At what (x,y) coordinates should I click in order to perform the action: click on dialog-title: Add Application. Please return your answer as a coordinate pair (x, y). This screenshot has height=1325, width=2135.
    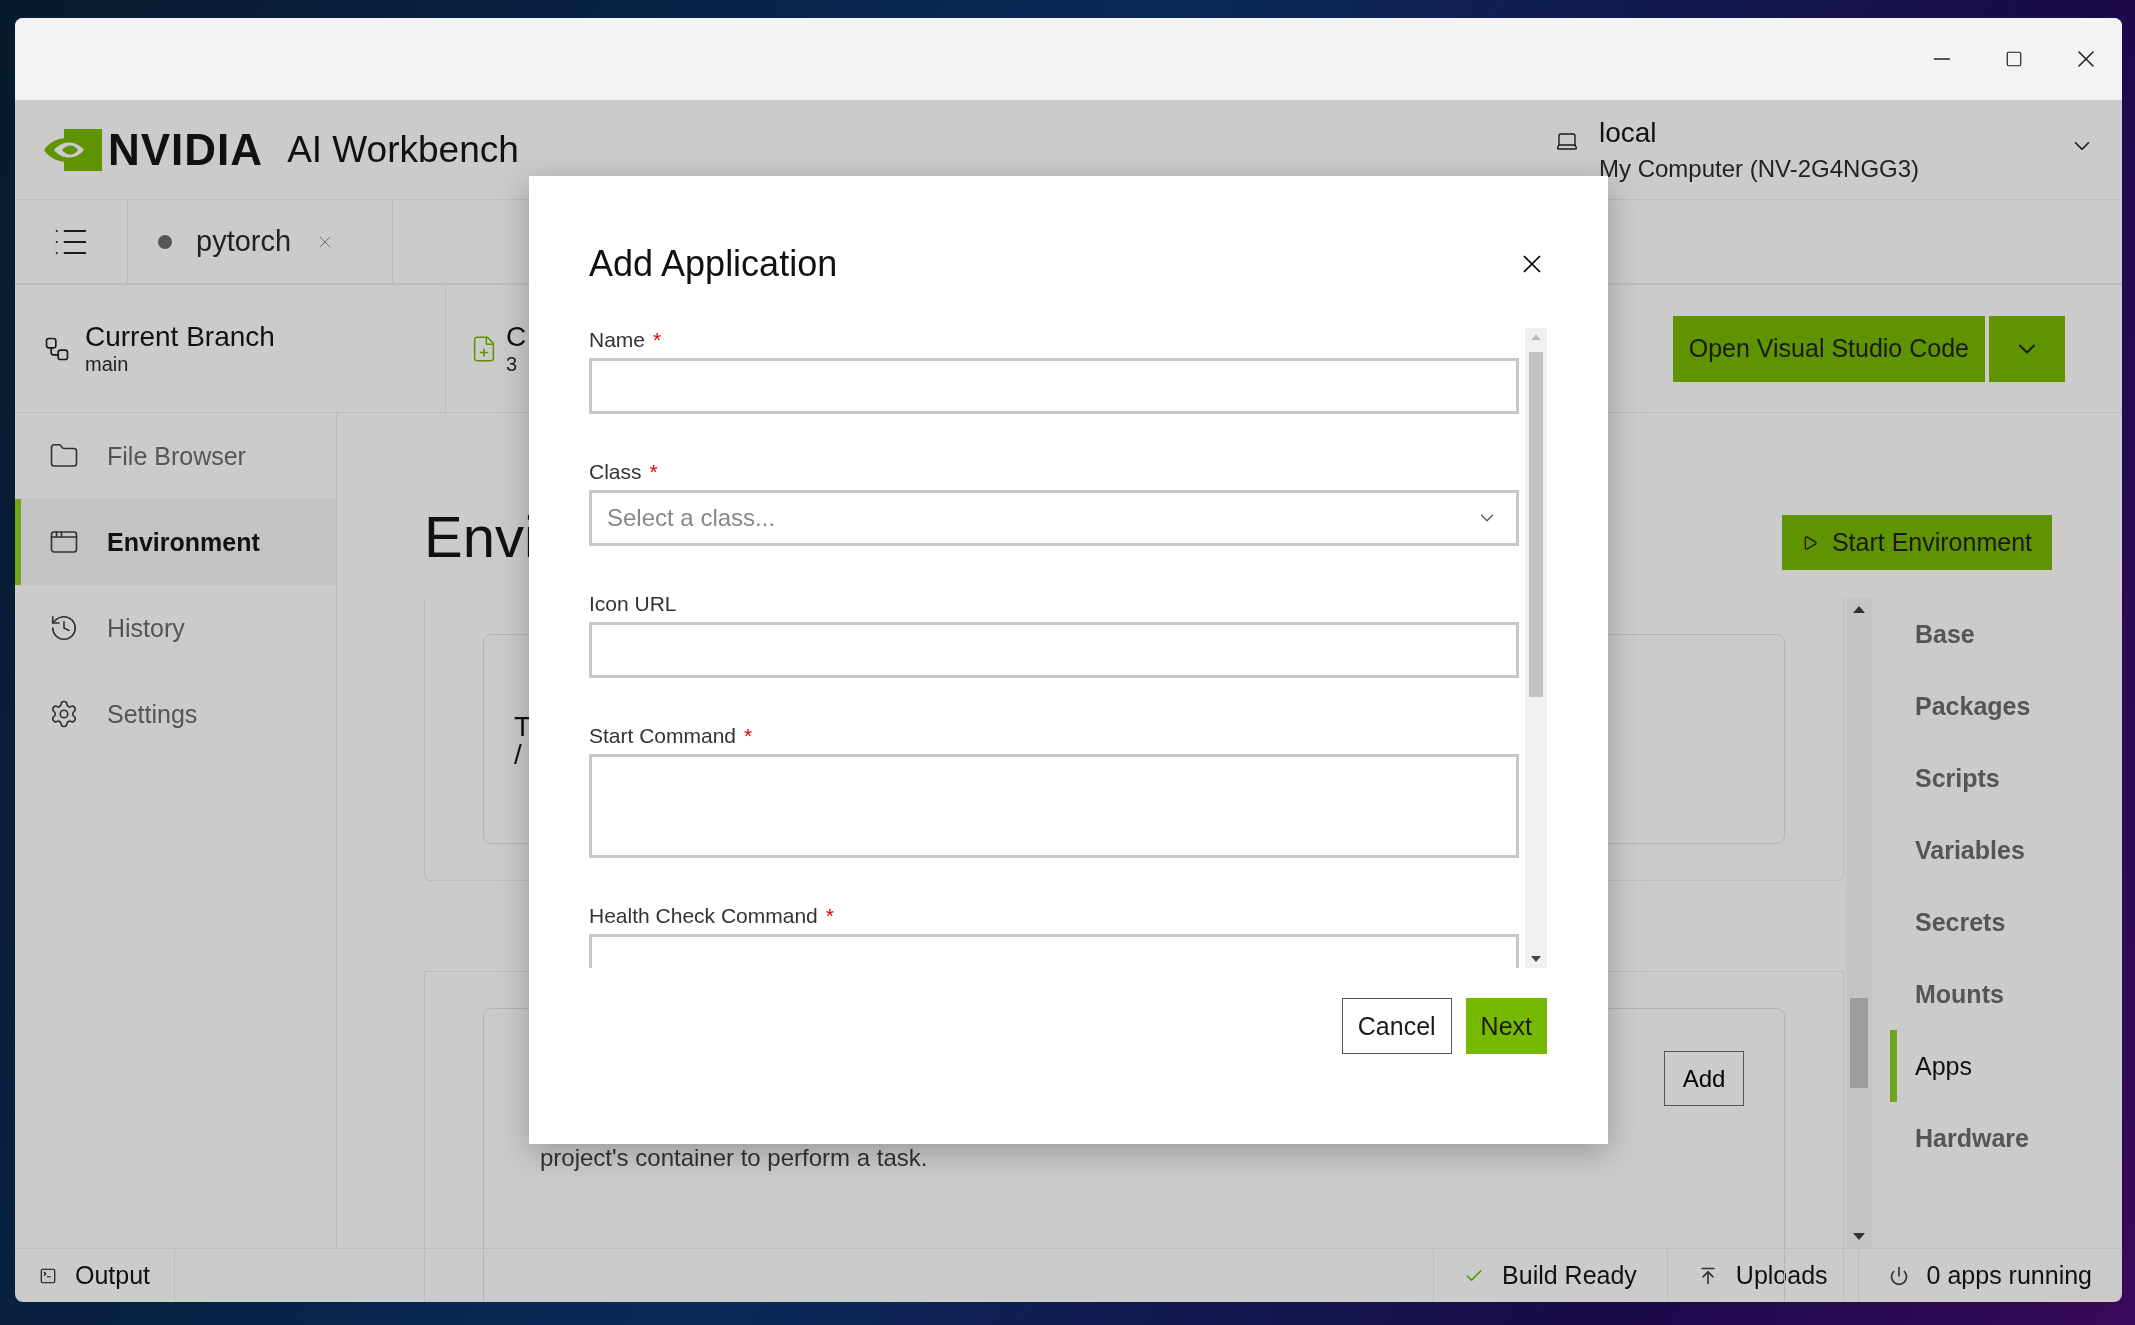
    Looking at the image, I should click on (713, 264).